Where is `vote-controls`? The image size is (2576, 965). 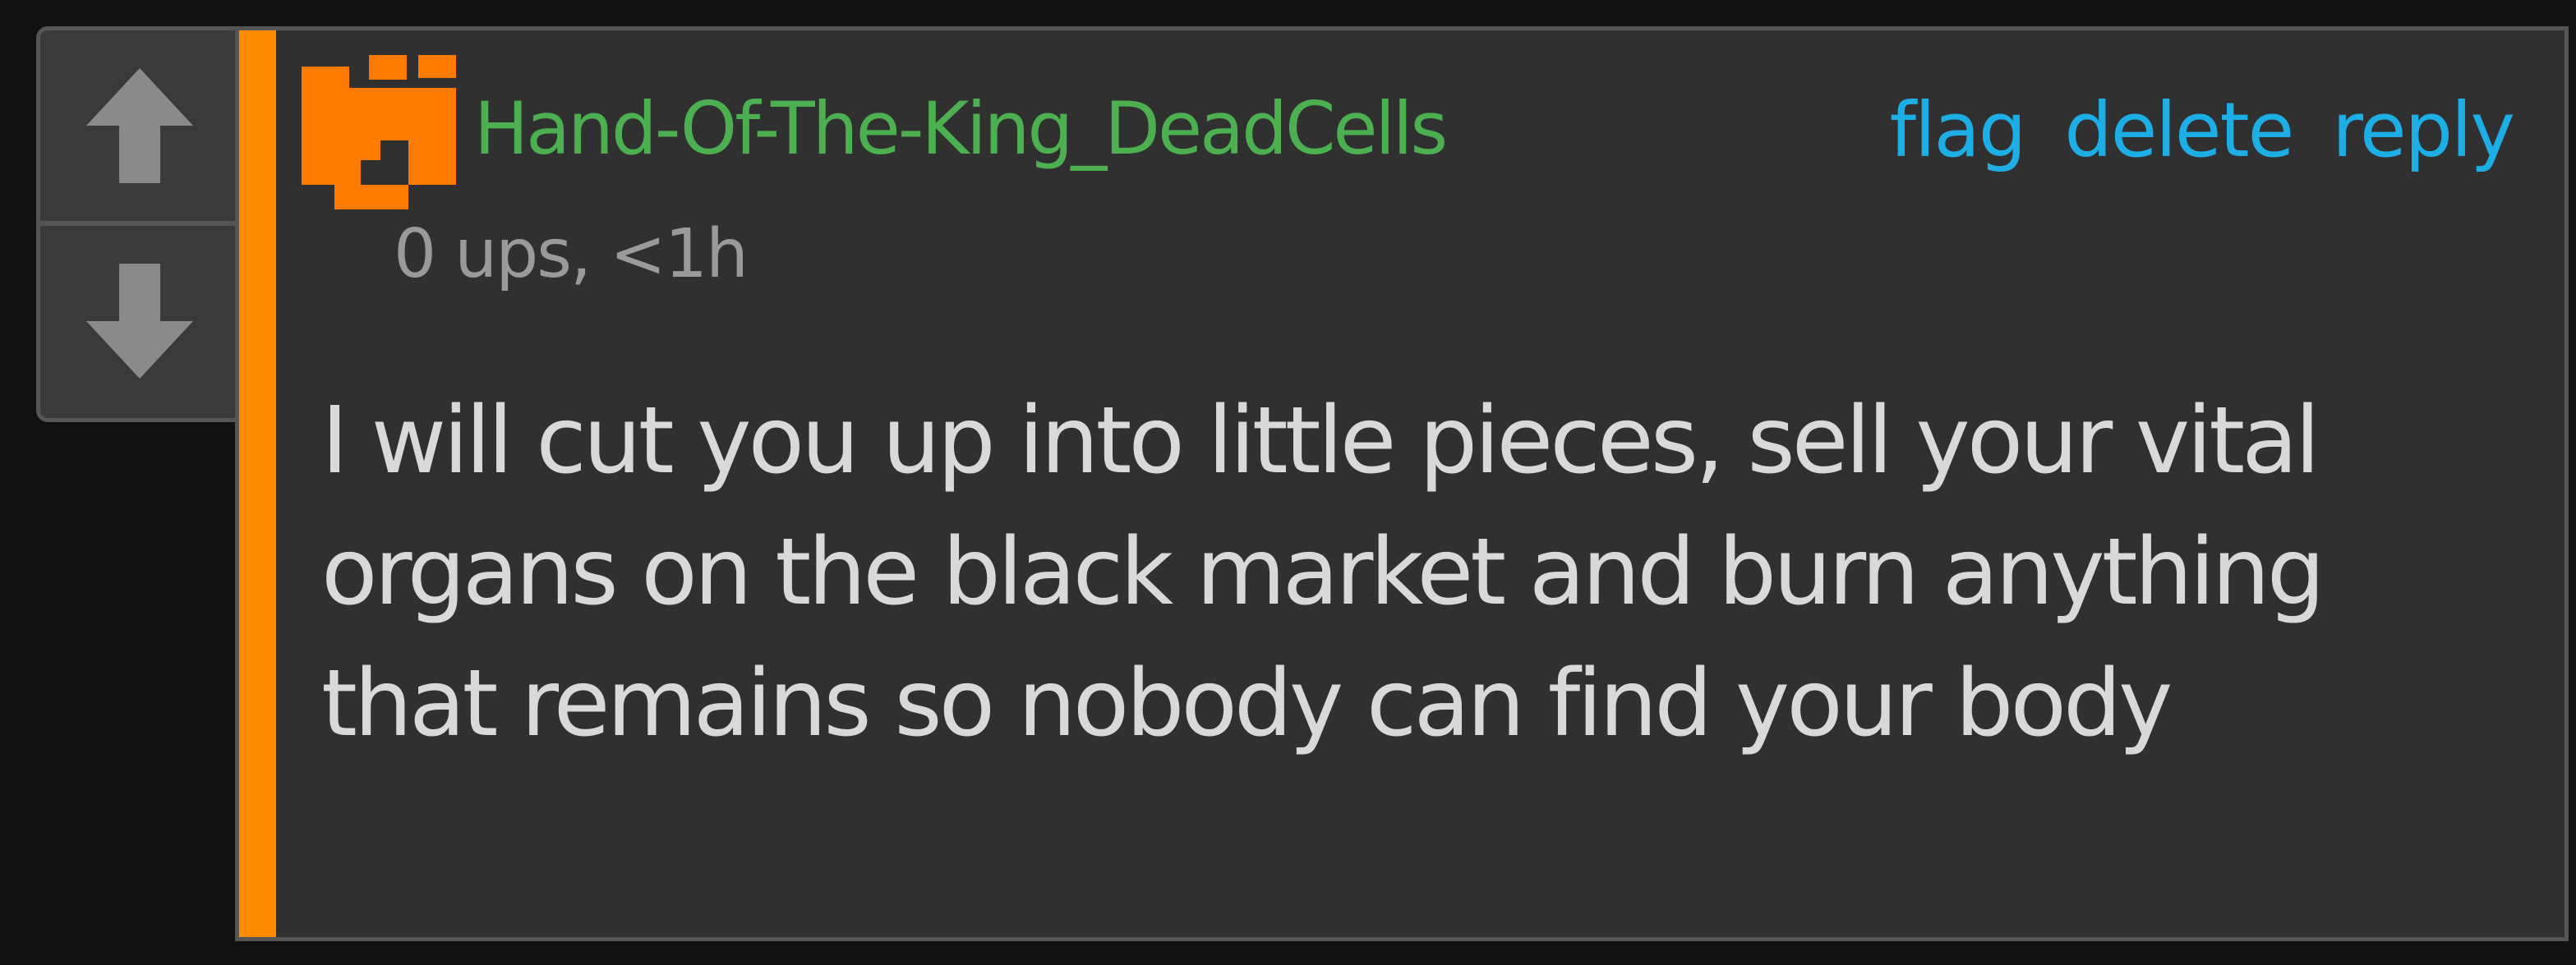
vote-controls is located at coordinates (137, 224).